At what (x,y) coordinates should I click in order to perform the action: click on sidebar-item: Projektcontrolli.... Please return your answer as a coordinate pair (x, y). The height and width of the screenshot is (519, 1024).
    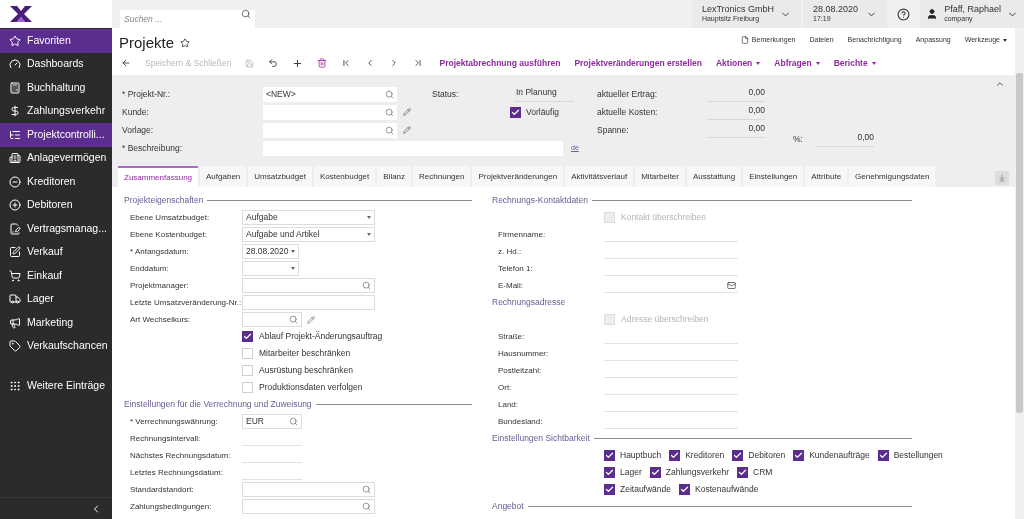
    Looking at the image, I should click on (56, 135).